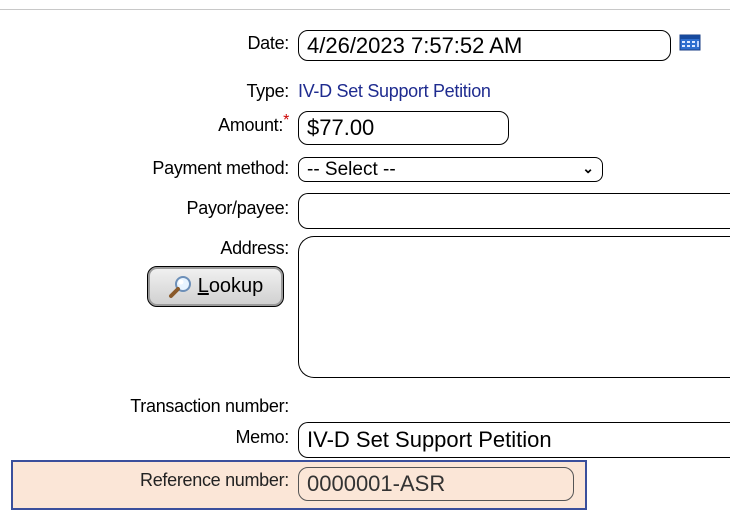 The height and width of the screenshot is (510, 730). What do you see at coordinates (403, 128) in the screenshot?
I see `amount-field: $77.00` at bounding box center [403, 128].